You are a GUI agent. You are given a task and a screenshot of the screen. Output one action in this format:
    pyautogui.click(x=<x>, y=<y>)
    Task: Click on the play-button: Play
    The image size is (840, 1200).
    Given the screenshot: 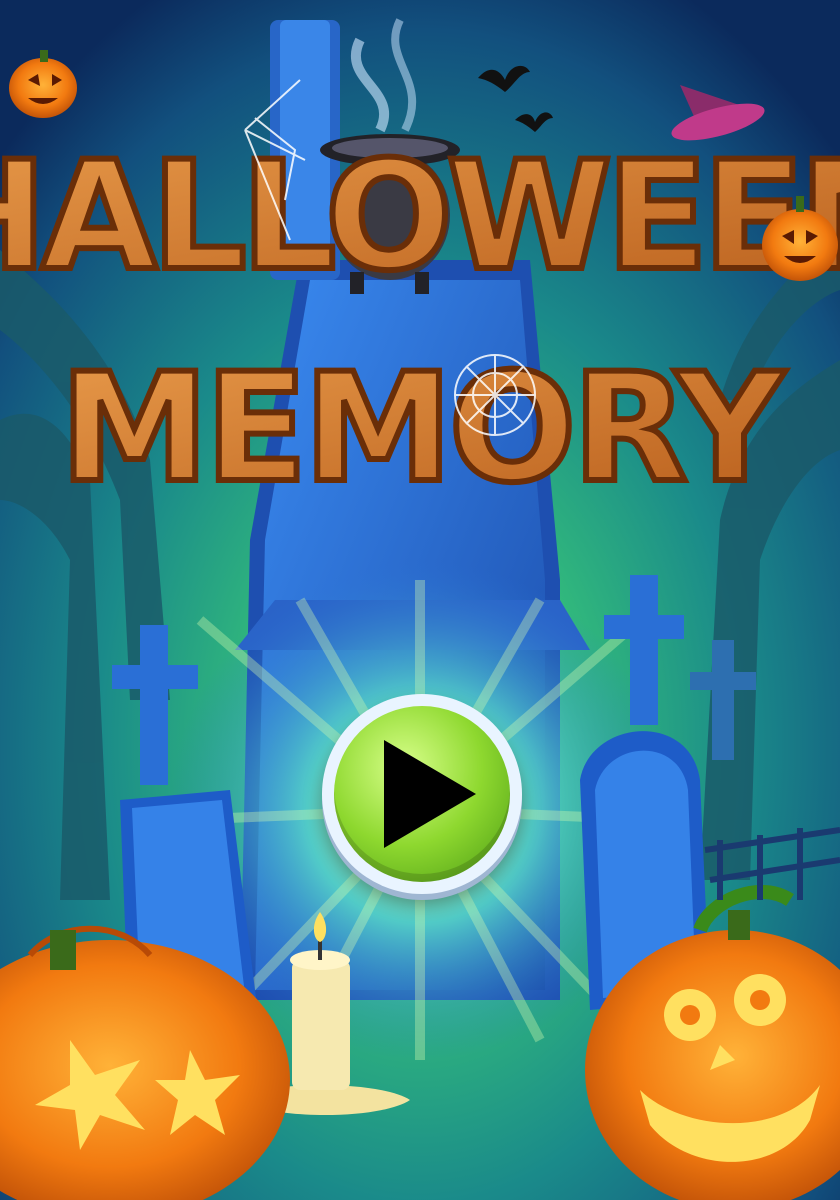 What is the action you would take?
    pyautogui.click(x=422, y=794)
    